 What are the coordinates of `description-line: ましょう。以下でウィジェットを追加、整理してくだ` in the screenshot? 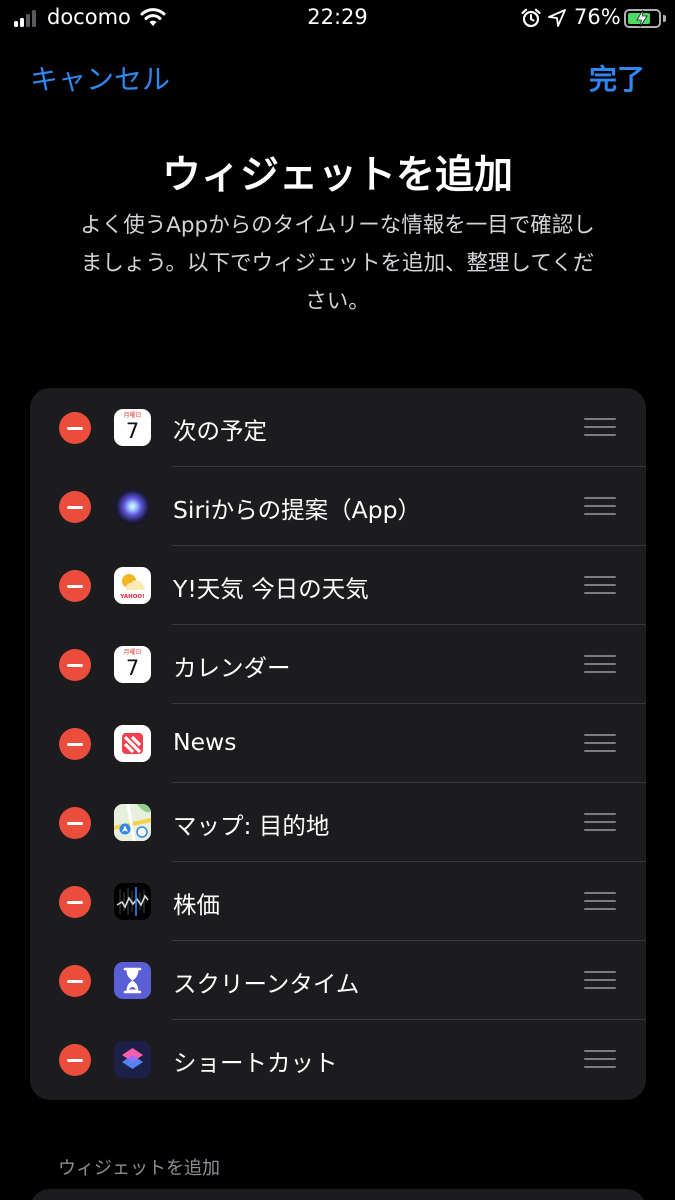 It's located at (337, 263).